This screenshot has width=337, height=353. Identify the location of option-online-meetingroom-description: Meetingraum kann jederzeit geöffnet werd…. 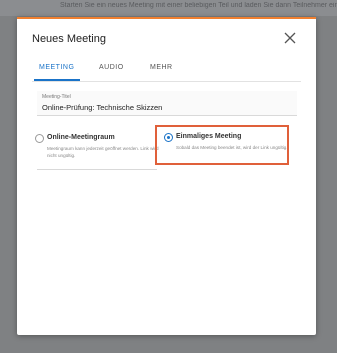
(103, 152).